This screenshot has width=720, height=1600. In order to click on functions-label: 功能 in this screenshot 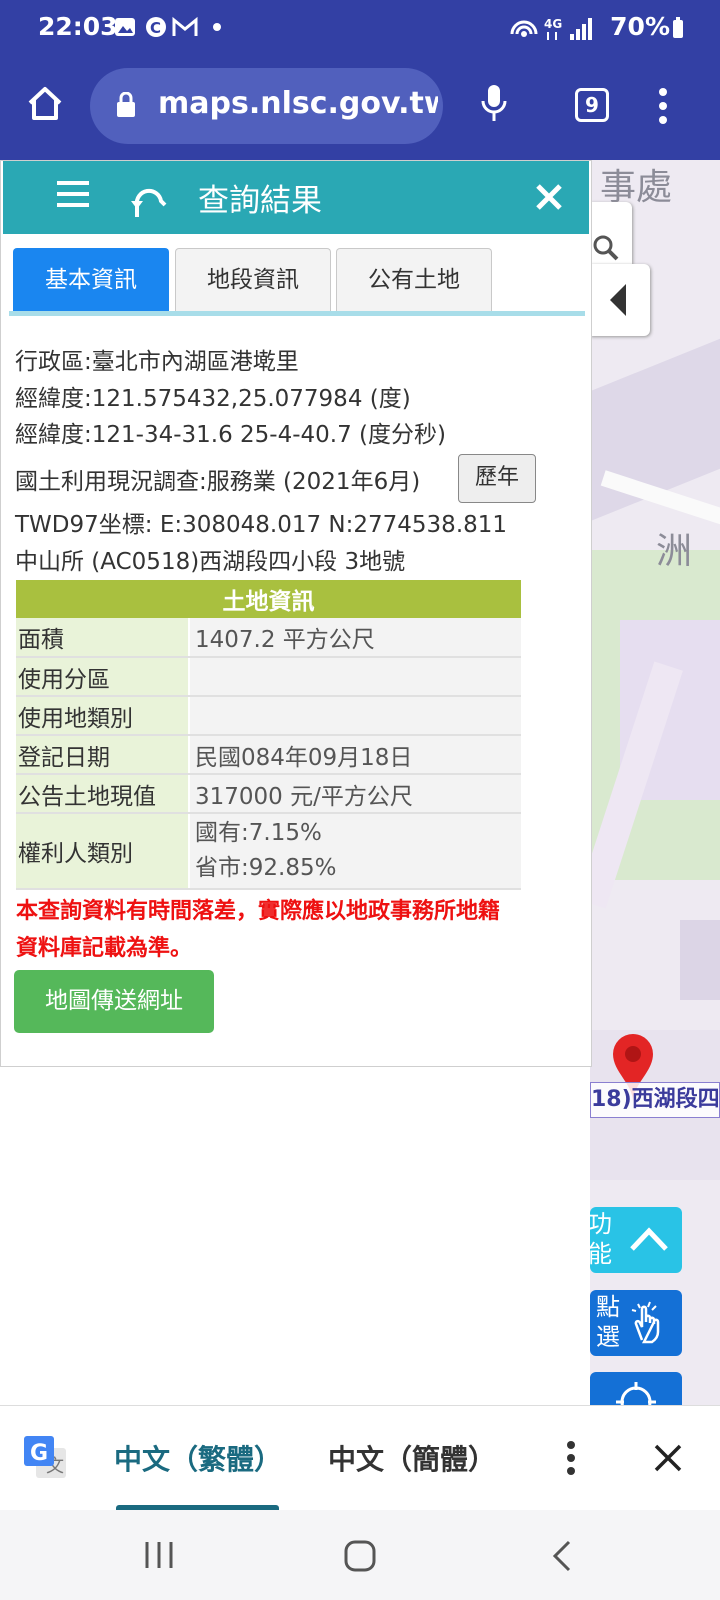, I will do `click(601, 1239)`.